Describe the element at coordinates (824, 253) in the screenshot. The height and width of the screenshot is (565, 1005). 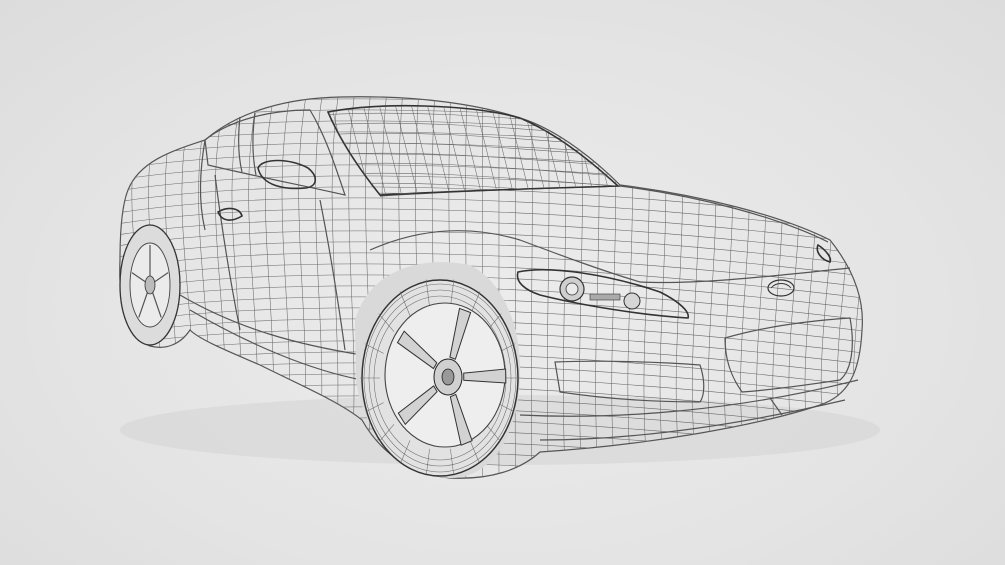
I see `fog-light-right` at that location.